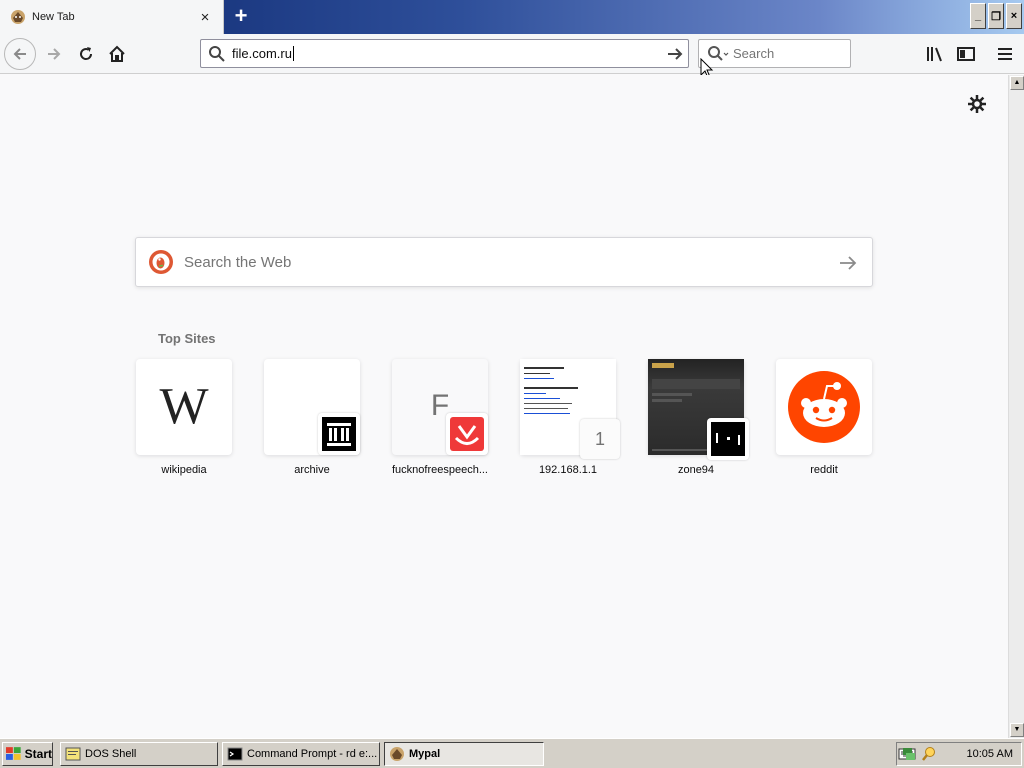 This screenshot has height=768, width=1024. What do you see at coordinates (909, 754) in the screenshot?
I see `network-icon` at bounding box center [909, 754].